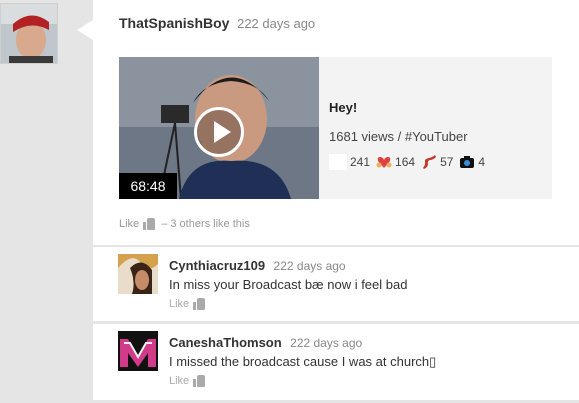  What do you see at coordinates (405, 162) in the screenshot?
I see `reaction-count: 164` at bounding box center [405, 162].